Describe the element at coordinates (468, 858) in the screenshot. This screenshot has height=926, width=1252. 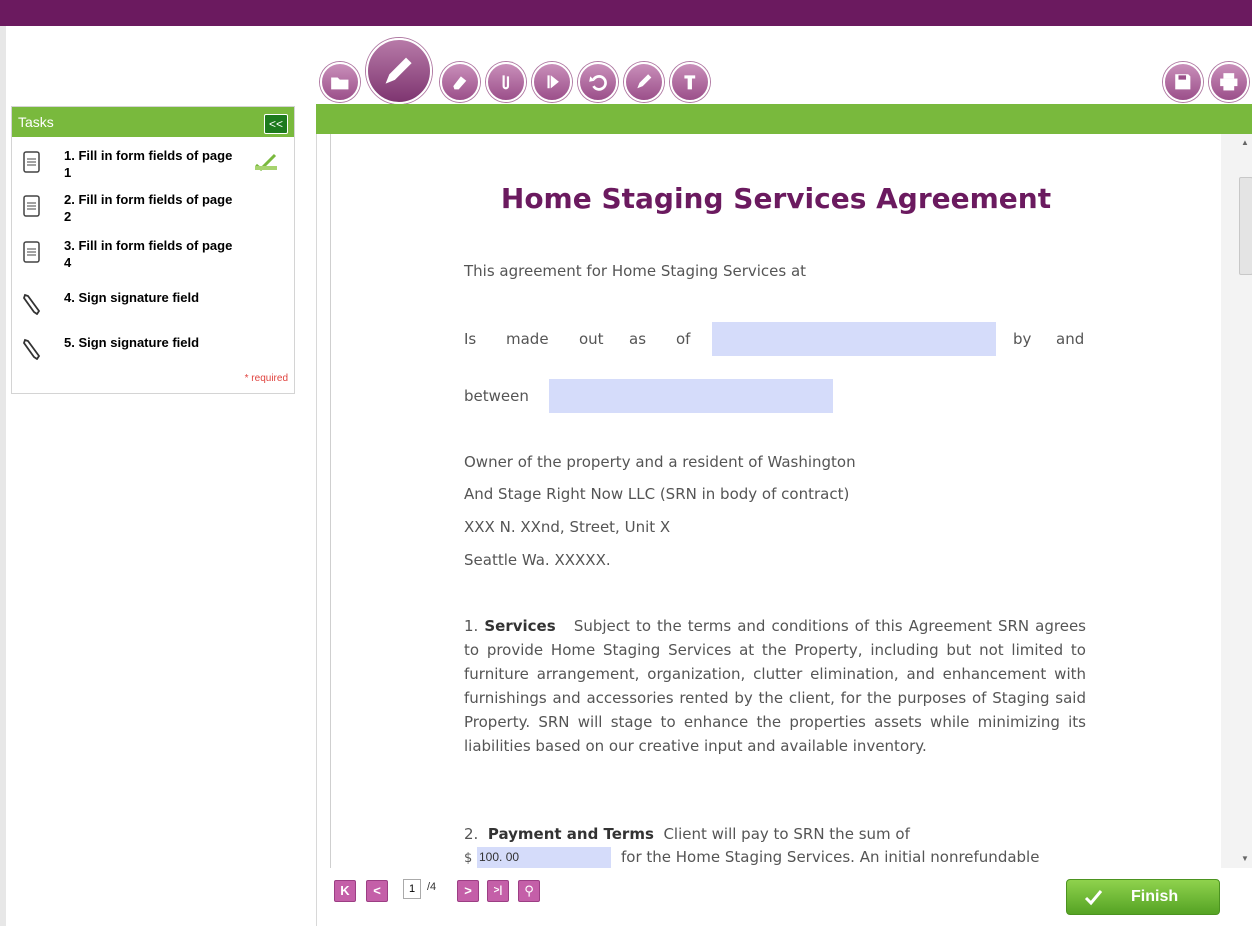
I see `dollar-sign: $` at that location.